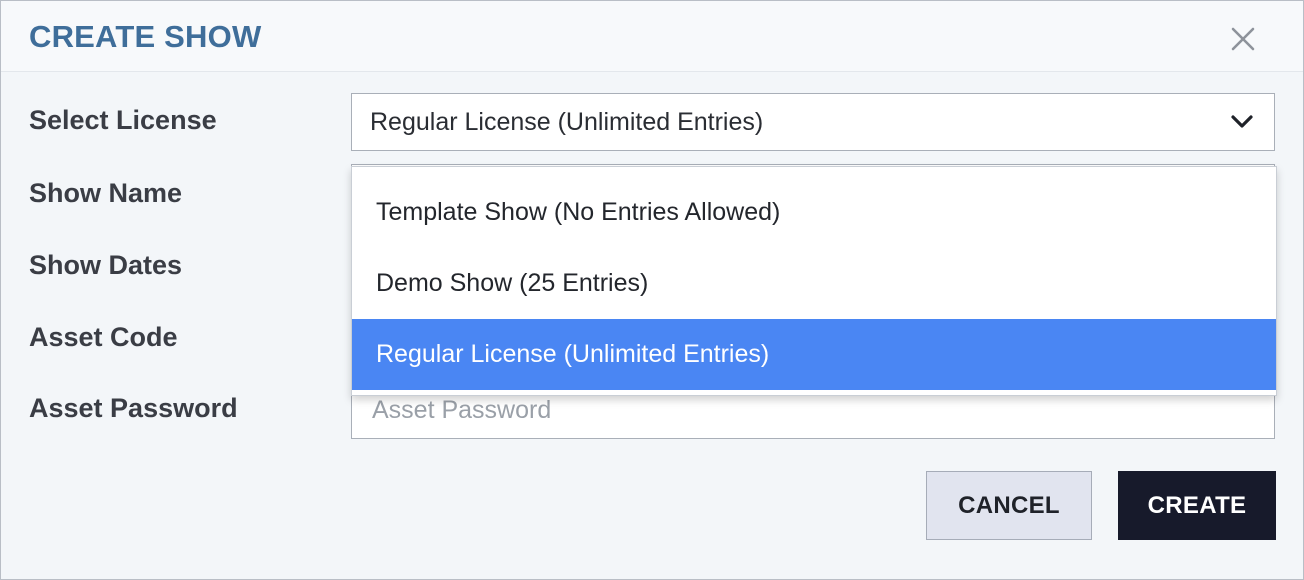 Image resolution: width=1304 pixels, height=580 pixels. I want to click on close-icon, so click(1243, 39).